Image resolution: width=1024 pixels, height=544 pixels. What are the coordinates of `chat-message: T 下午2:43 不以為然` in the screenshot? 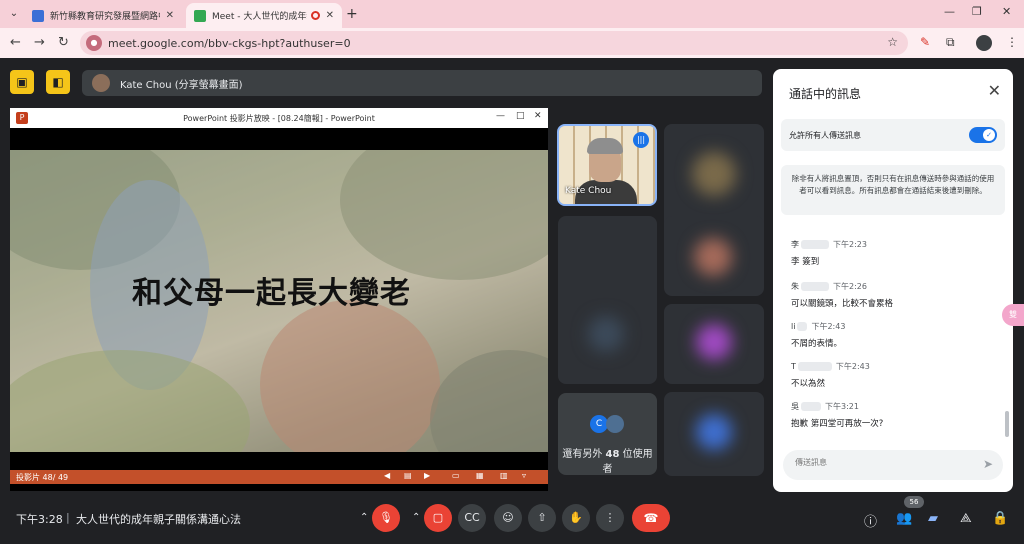 It's located at (896, 375).